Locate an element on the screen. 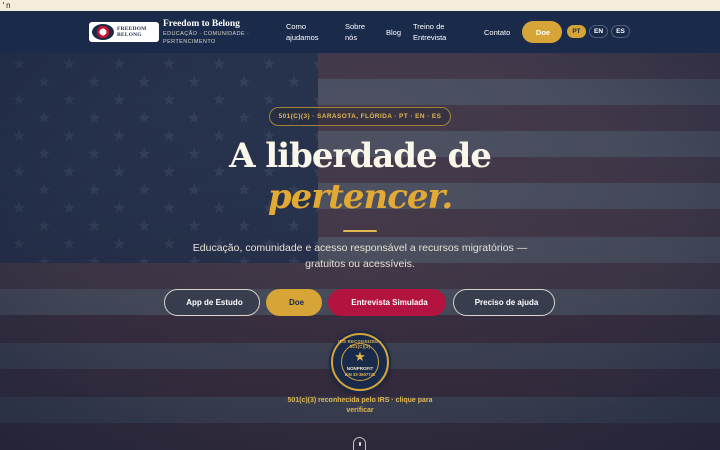 The width and height of the screenshot is (720, 450). brand-name: Freedom to Belong is located at coordinates (201, 24).